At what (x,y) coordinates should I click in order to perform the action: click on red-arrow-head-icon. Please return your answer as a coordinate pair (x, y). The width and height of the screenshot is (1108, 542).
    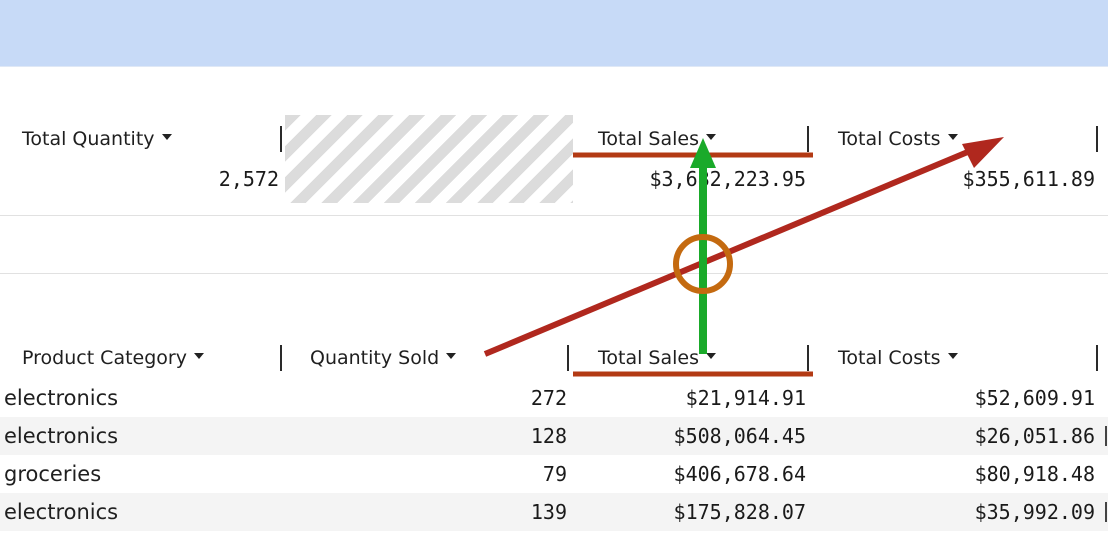
    Looking at the image, I should click on (983, 152).